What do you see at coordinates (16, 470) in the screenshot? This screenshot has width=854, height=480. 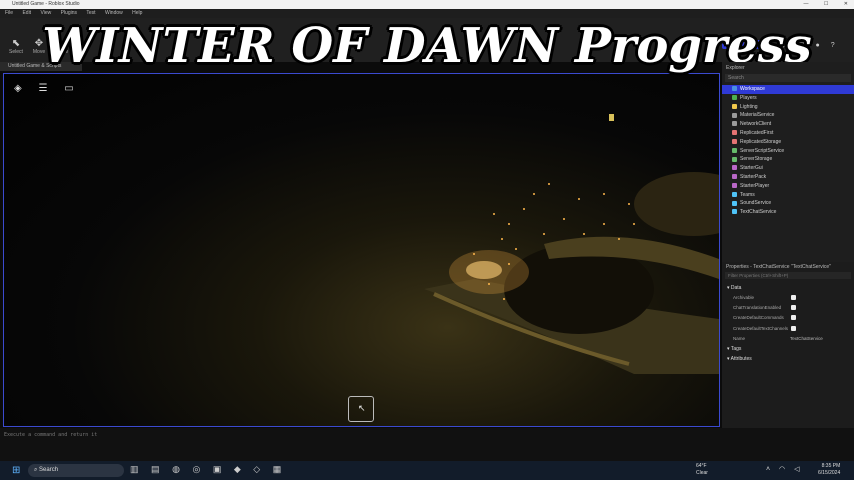 I see `windows-start-icon: ⊞` at bounding box center [16, 470].